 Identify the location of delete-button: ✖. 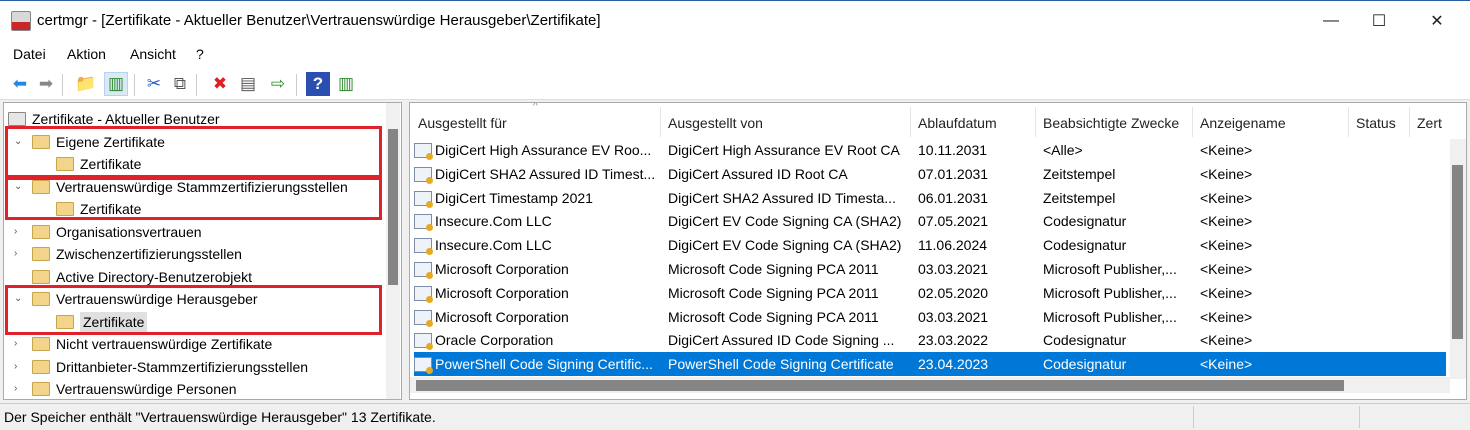
(220, 84).